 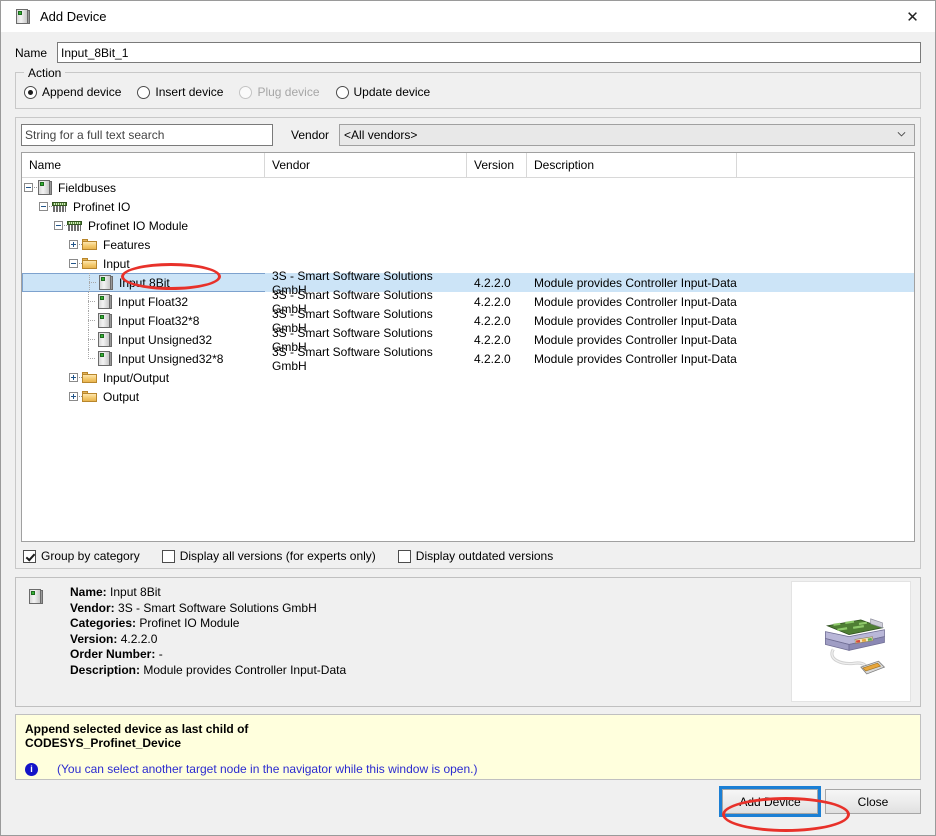 I want to click on tree-row-name-cell: Input Float32*8, so click(x=143, y=320).